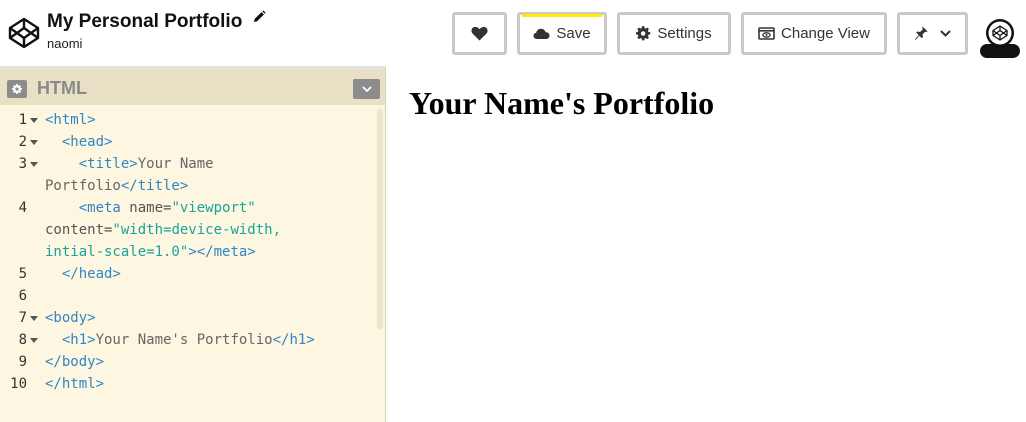 Image resolution: width=1026 pixels, height=422 pixels. What do you see at coordinates (78, 340) in the screenshot?
I see `code-token: <h1>` at bounding box center [78, 340].